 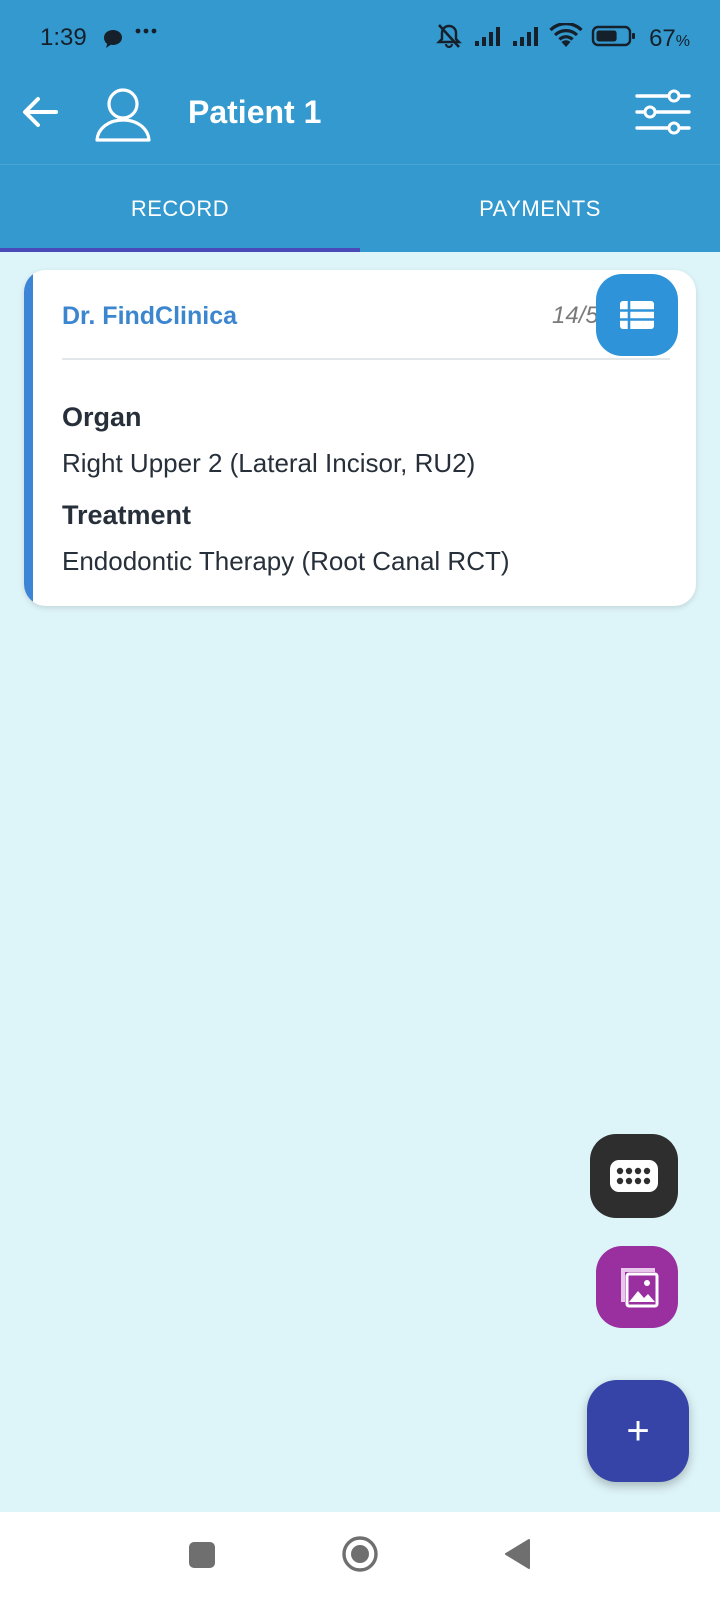 I want to click on toolbar: Patient 1, so click(x=360, y=118).